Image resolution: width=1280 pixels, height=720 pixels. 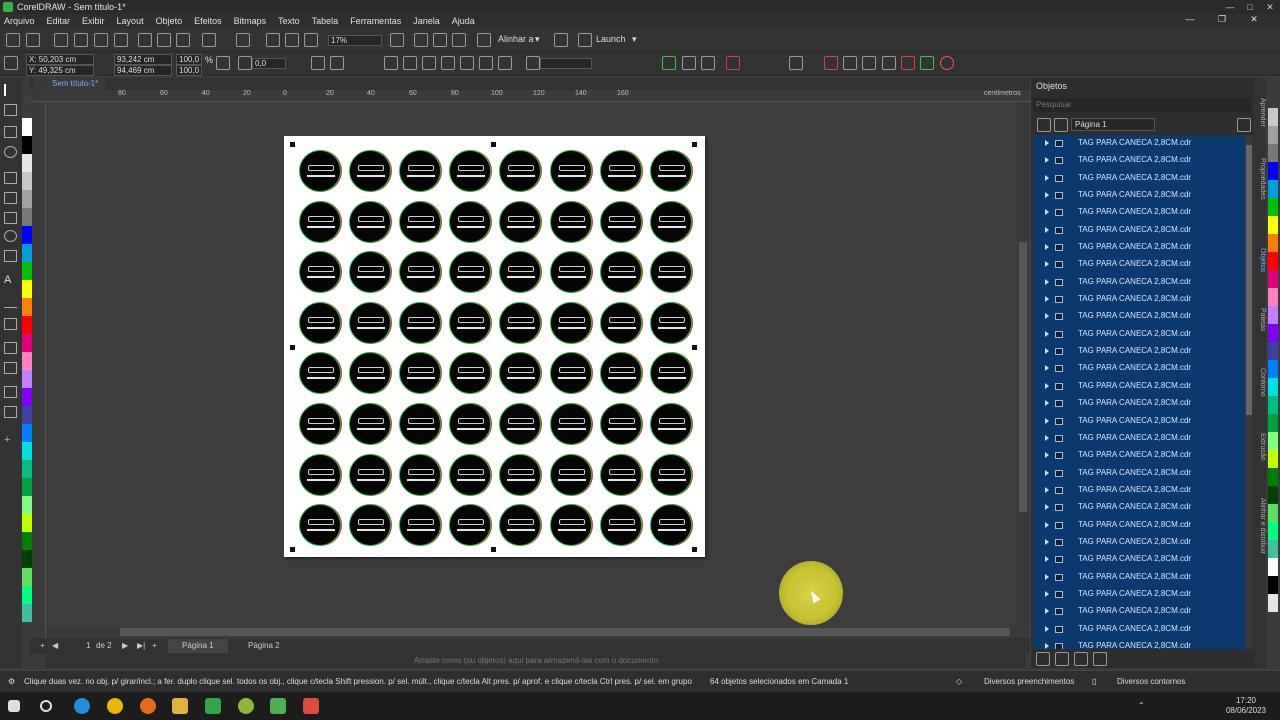 I want to click on last-page-icon: ▶|, so click(x=141, y=645).